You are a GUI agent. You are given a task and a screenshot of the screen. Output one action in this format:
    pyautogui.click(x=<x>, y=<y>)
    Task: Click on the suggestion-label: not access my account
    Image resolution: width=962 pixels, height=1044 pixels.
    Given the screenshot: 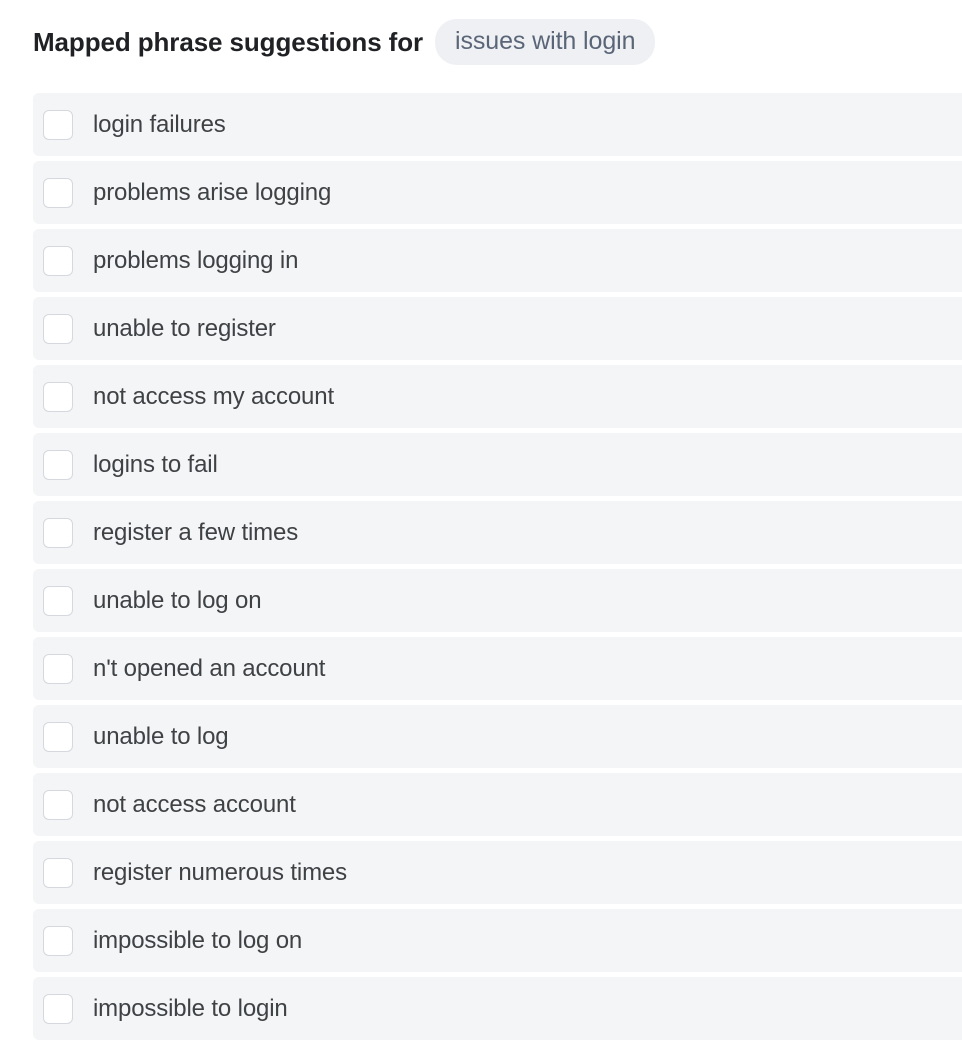 What is the action you would take?
    pyautogui.click(x=213, y=396)
    